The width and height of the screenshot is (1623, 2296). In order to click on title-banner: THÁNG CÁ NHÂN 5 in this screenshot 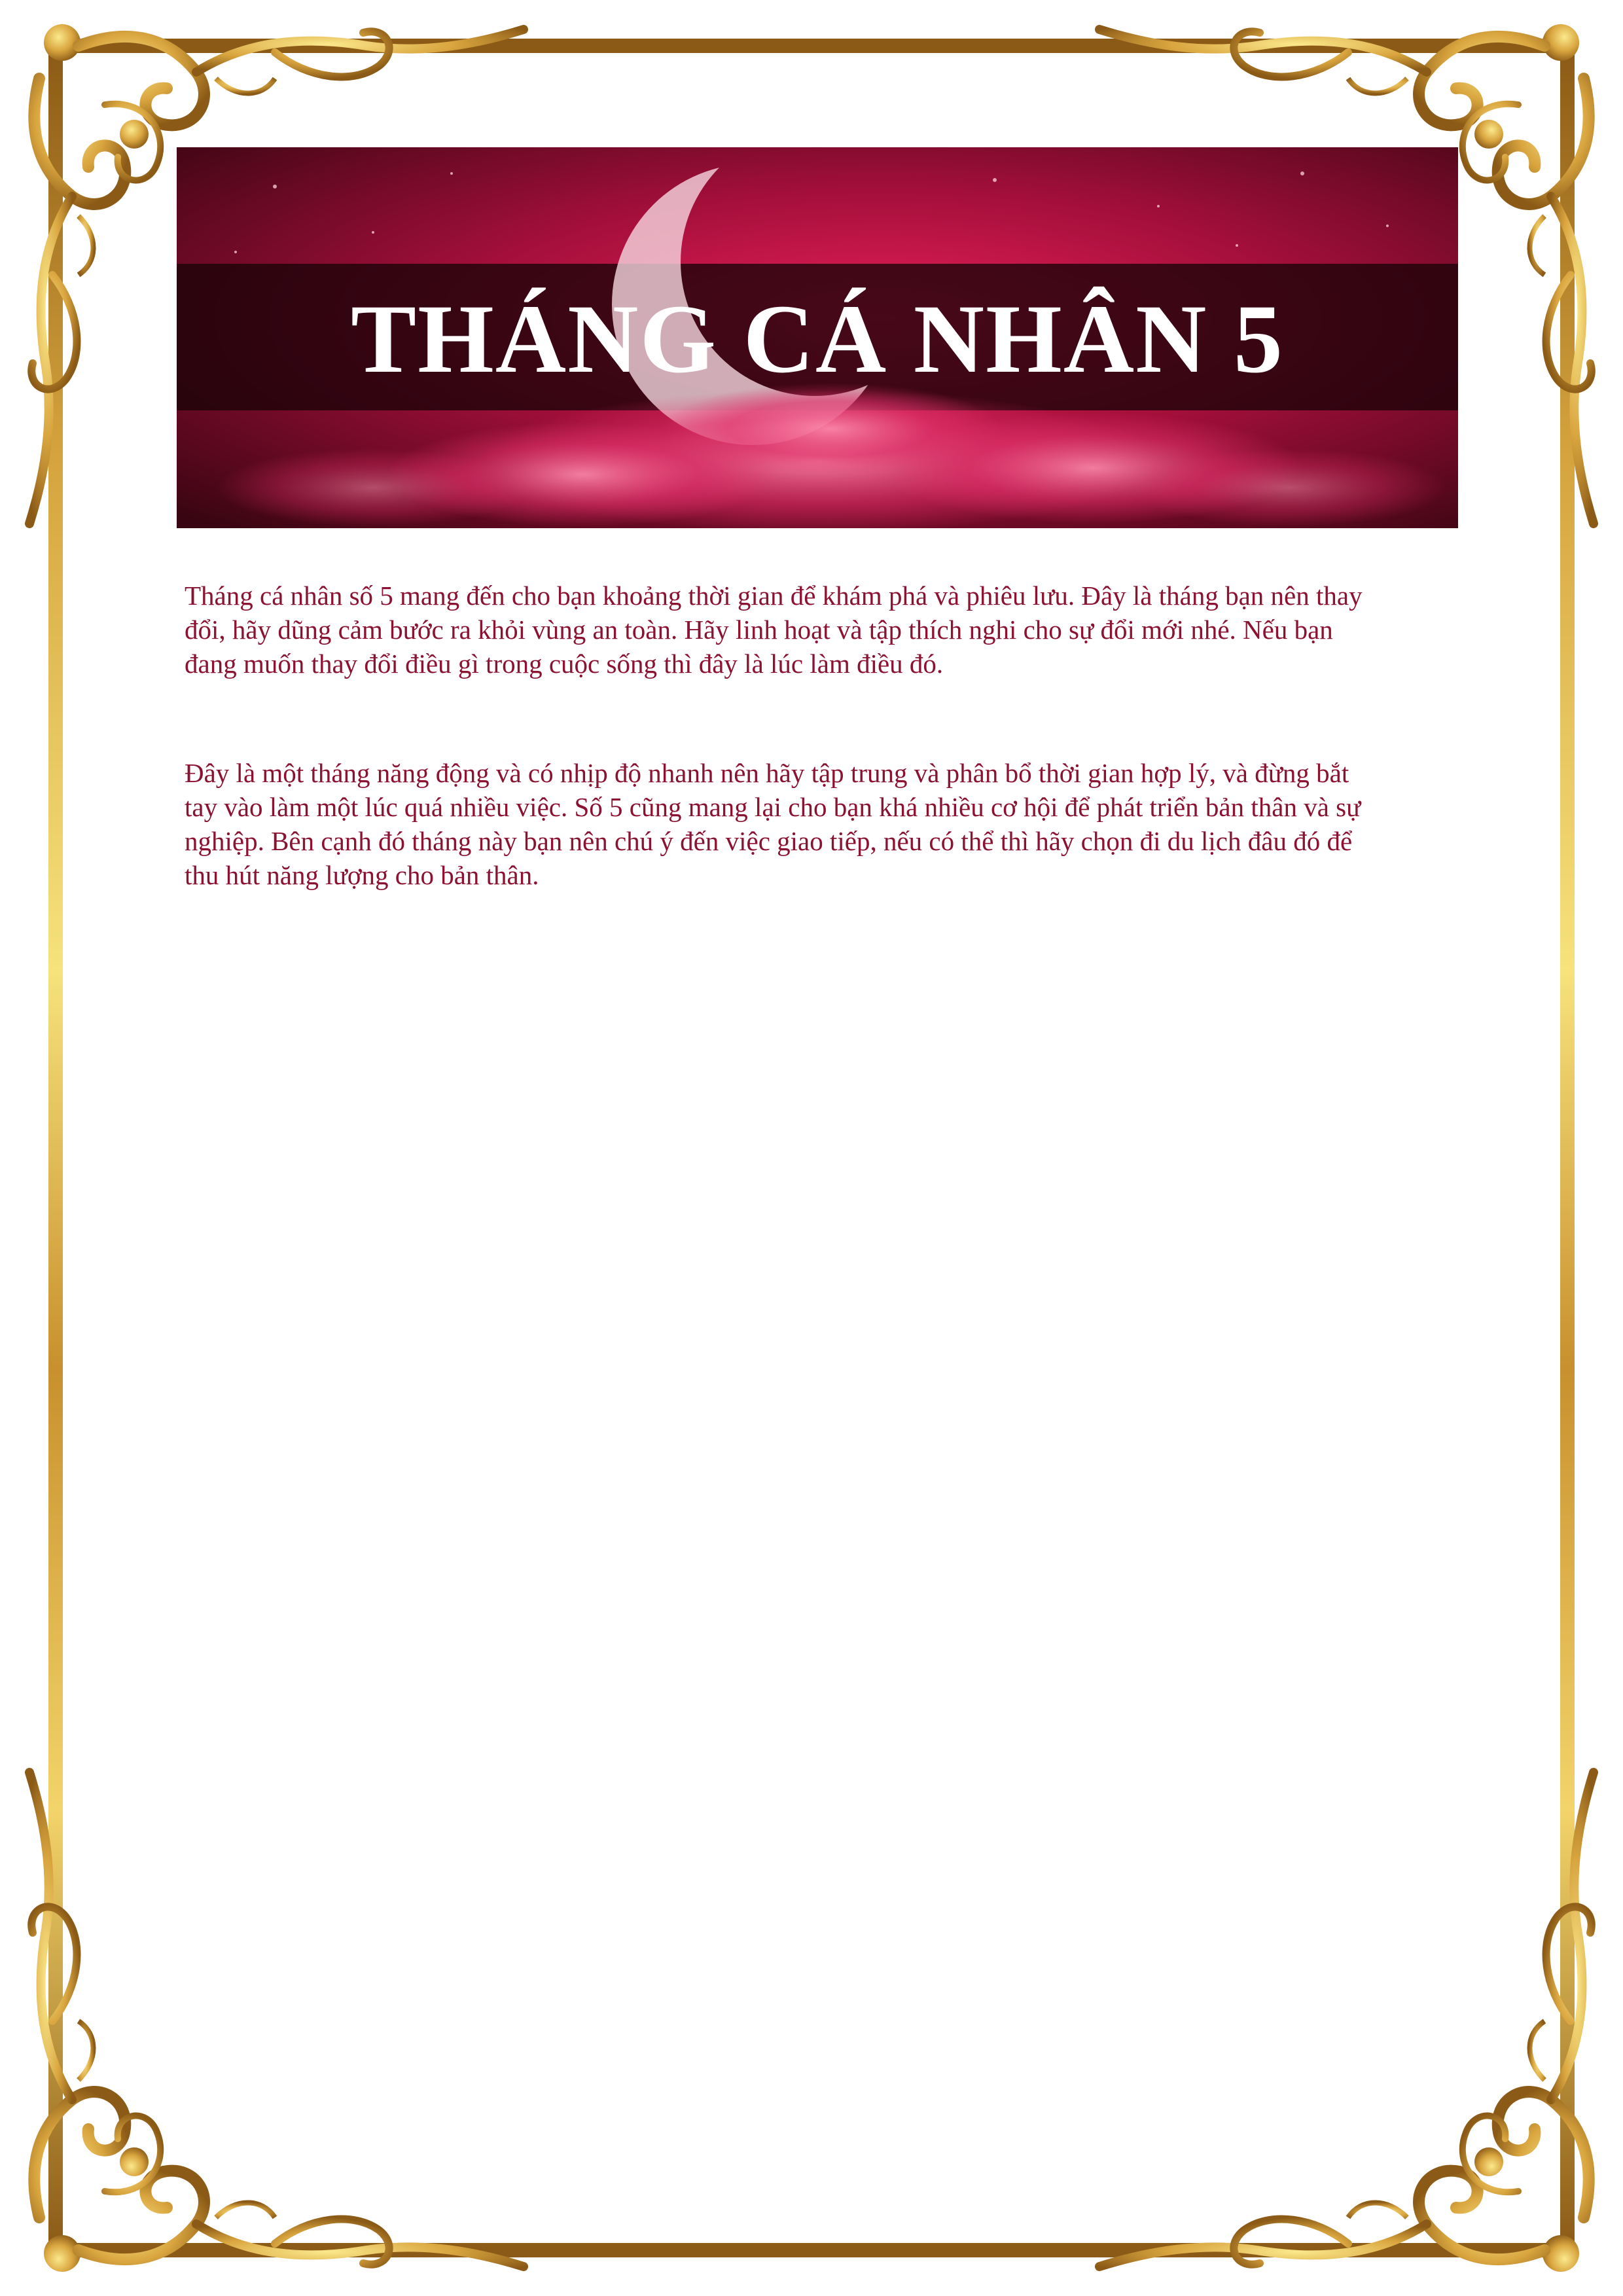, I will do `click(818, 338)`.